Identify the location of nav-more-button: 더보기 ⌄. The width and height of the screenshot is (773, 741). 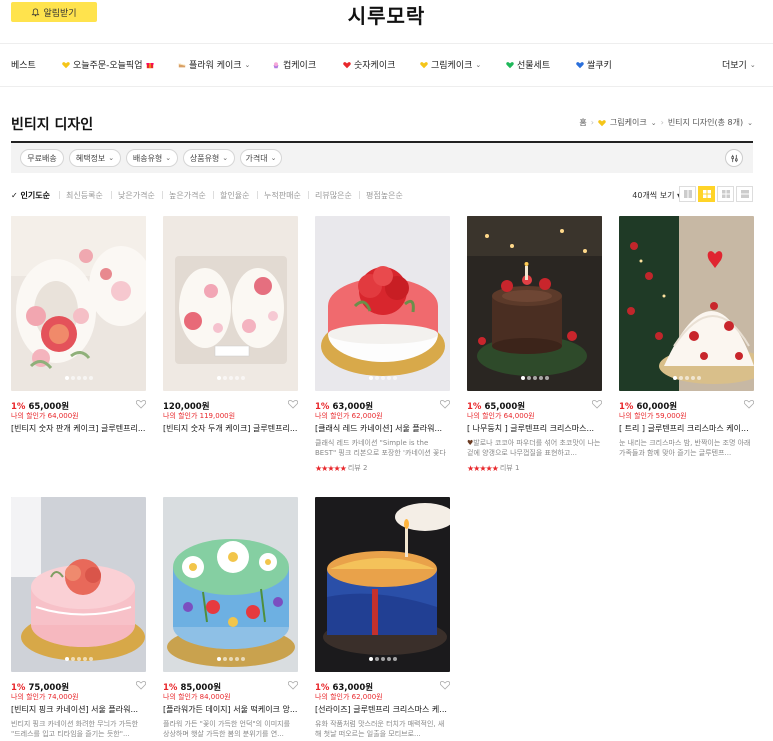
(739, 65).